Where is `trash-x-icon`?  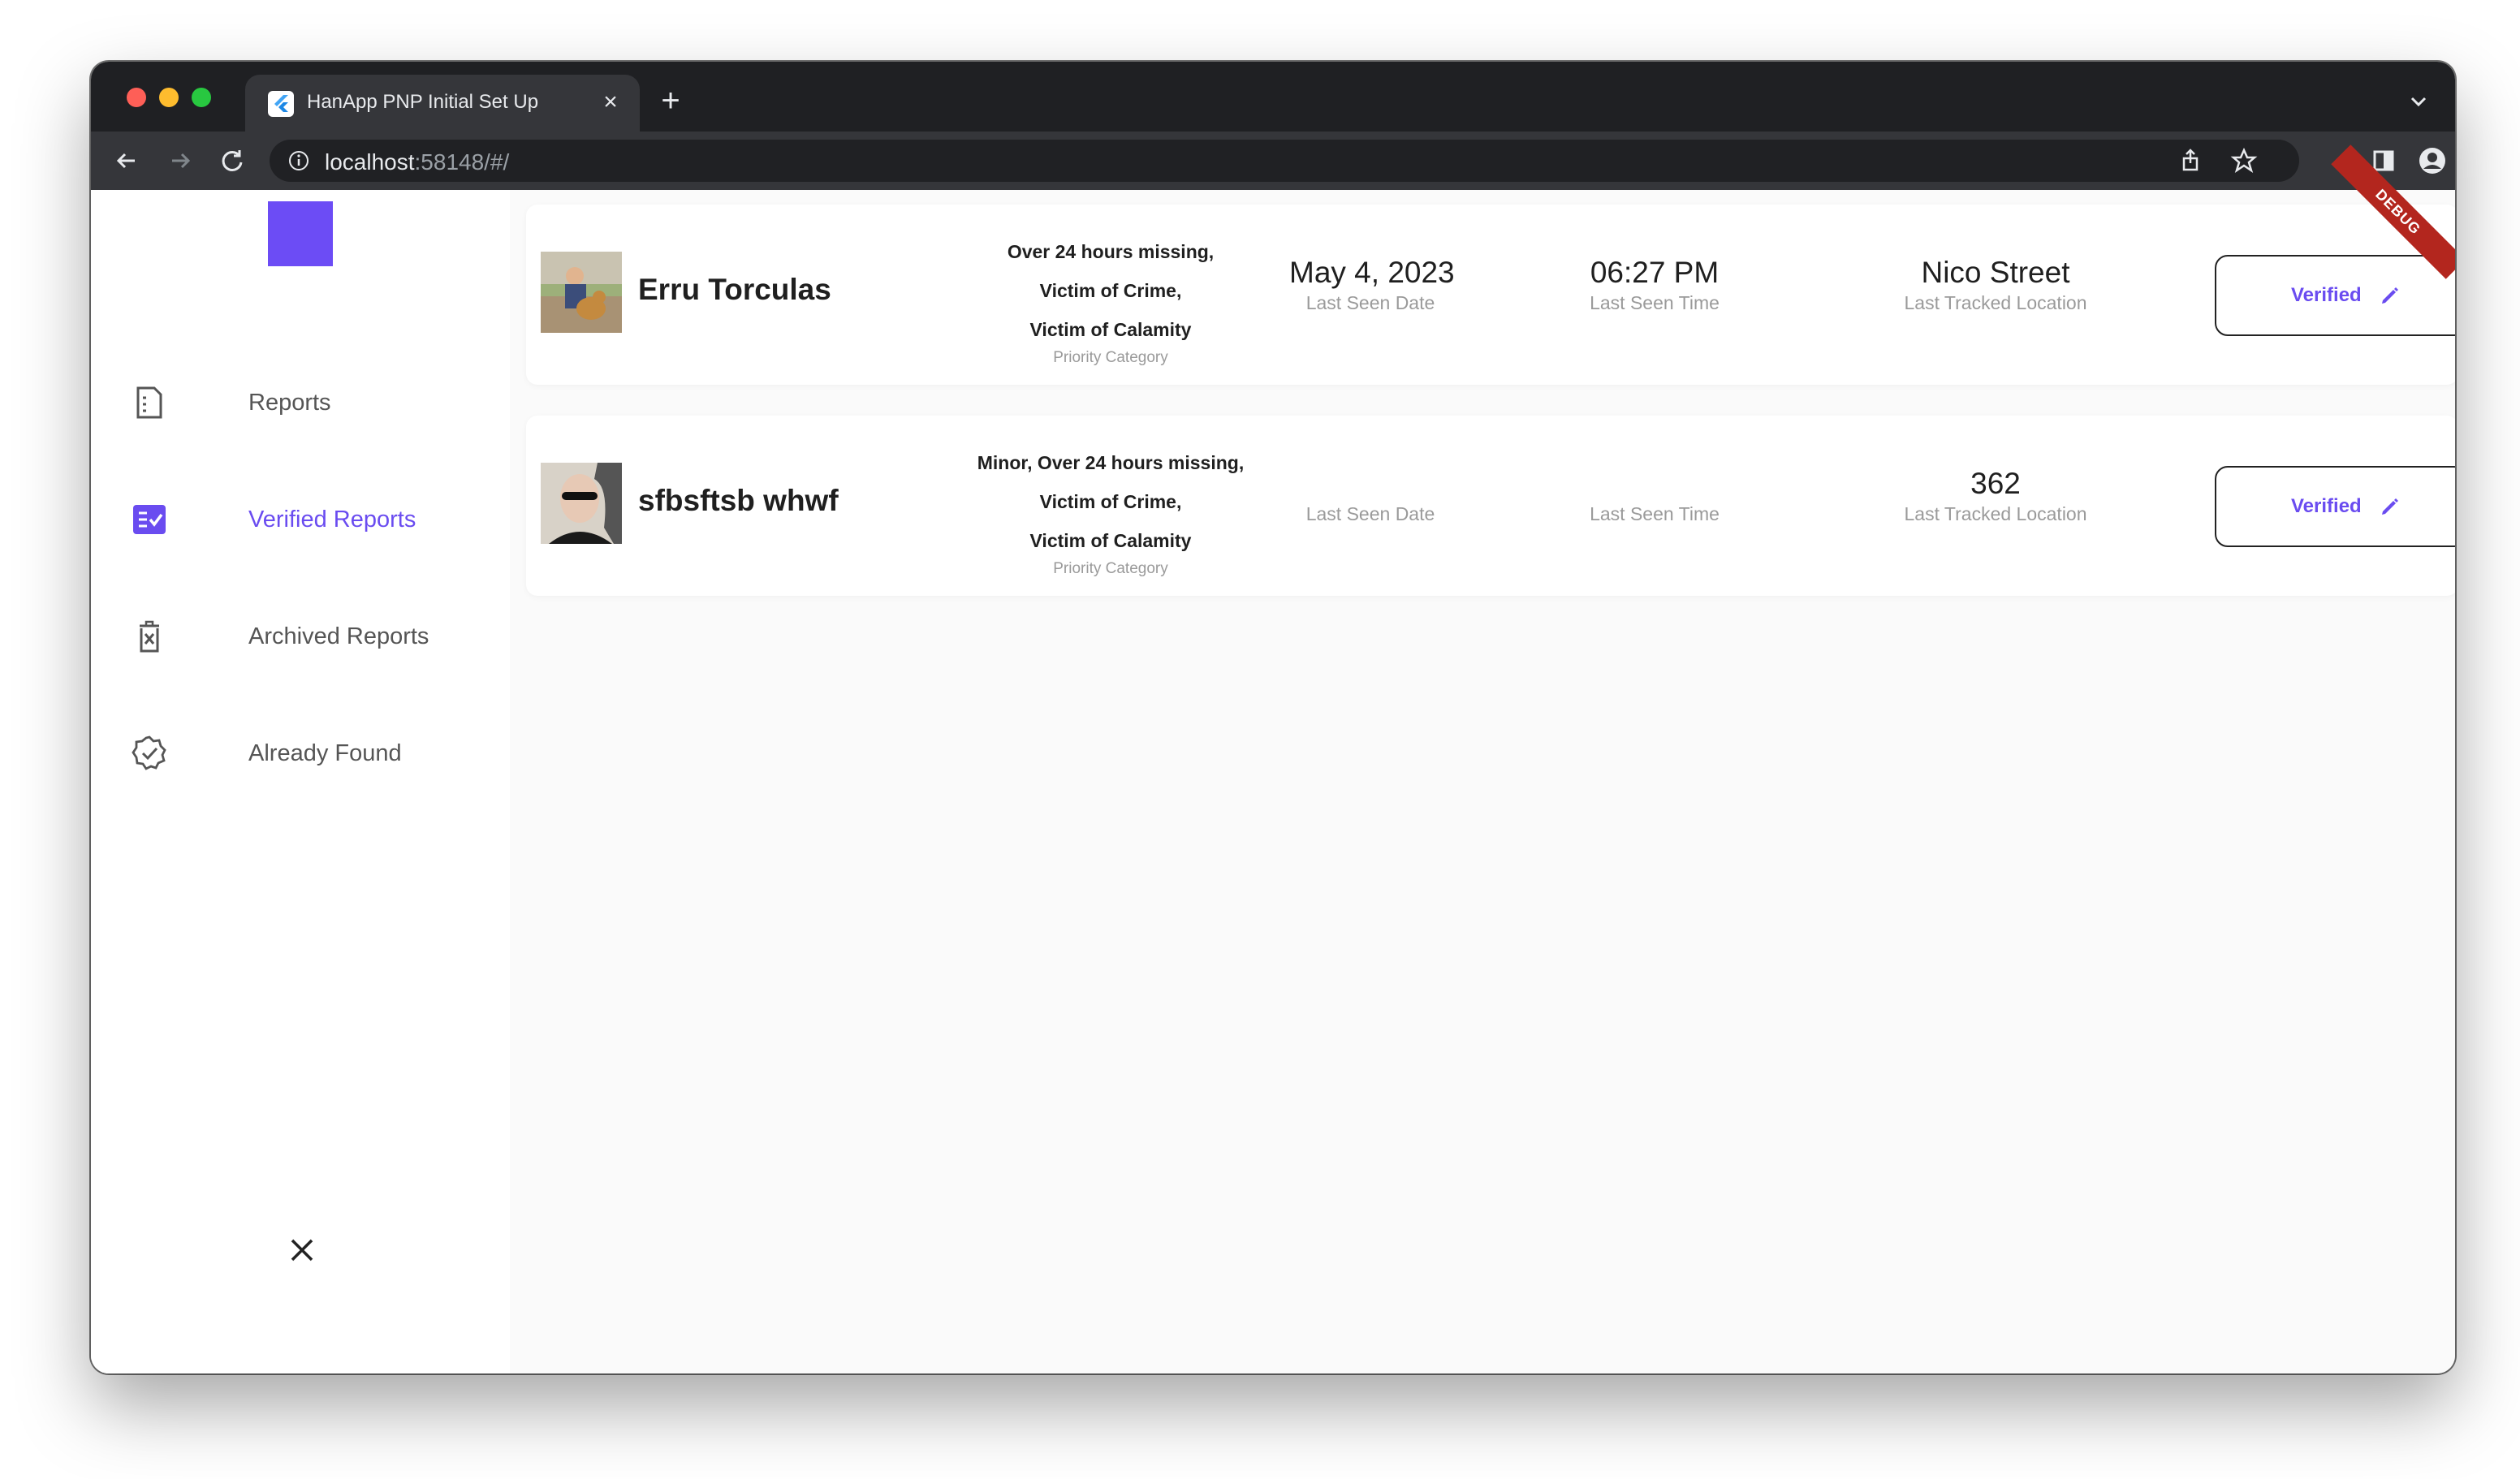
trash-x-icon is located at coordinates (149, 636).